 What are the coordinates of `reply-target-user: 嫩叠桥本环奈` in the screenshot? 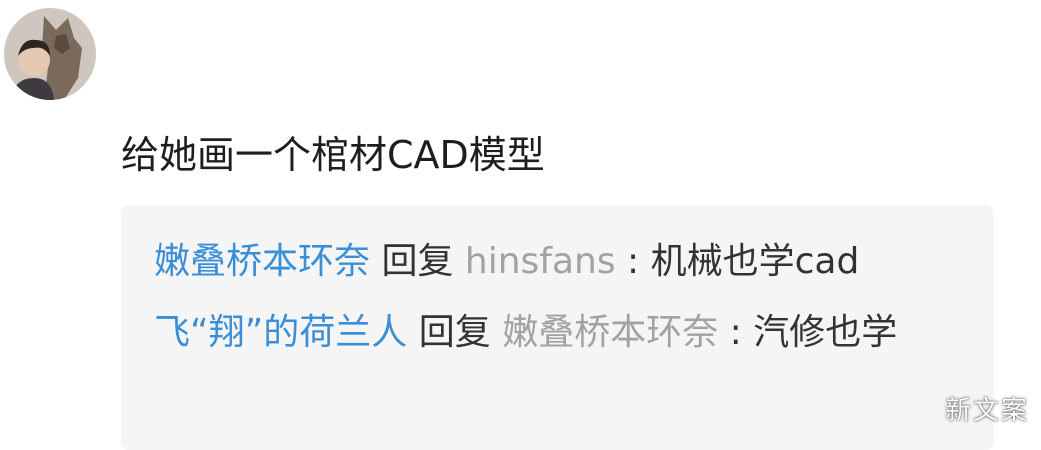 It's located at (610, 332).